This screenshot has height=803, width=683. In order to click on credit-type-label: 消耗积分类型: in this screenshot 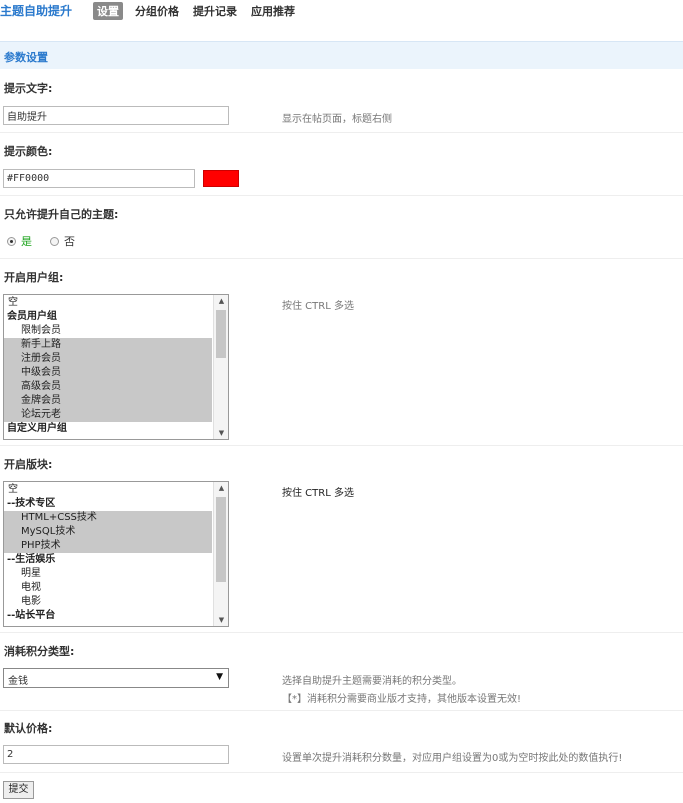, I will do `click(39, 651)`.